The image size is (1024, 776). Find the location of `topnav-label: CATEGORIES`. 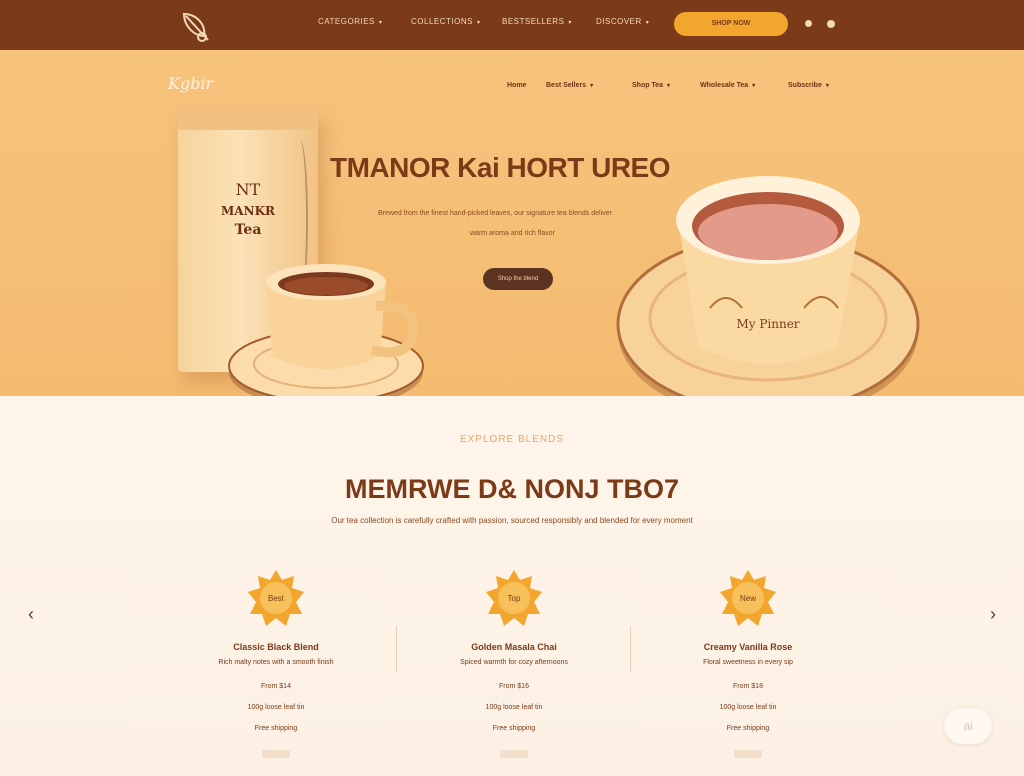

topnav-label: CATEGORIES is located at coordinates (346, 21).